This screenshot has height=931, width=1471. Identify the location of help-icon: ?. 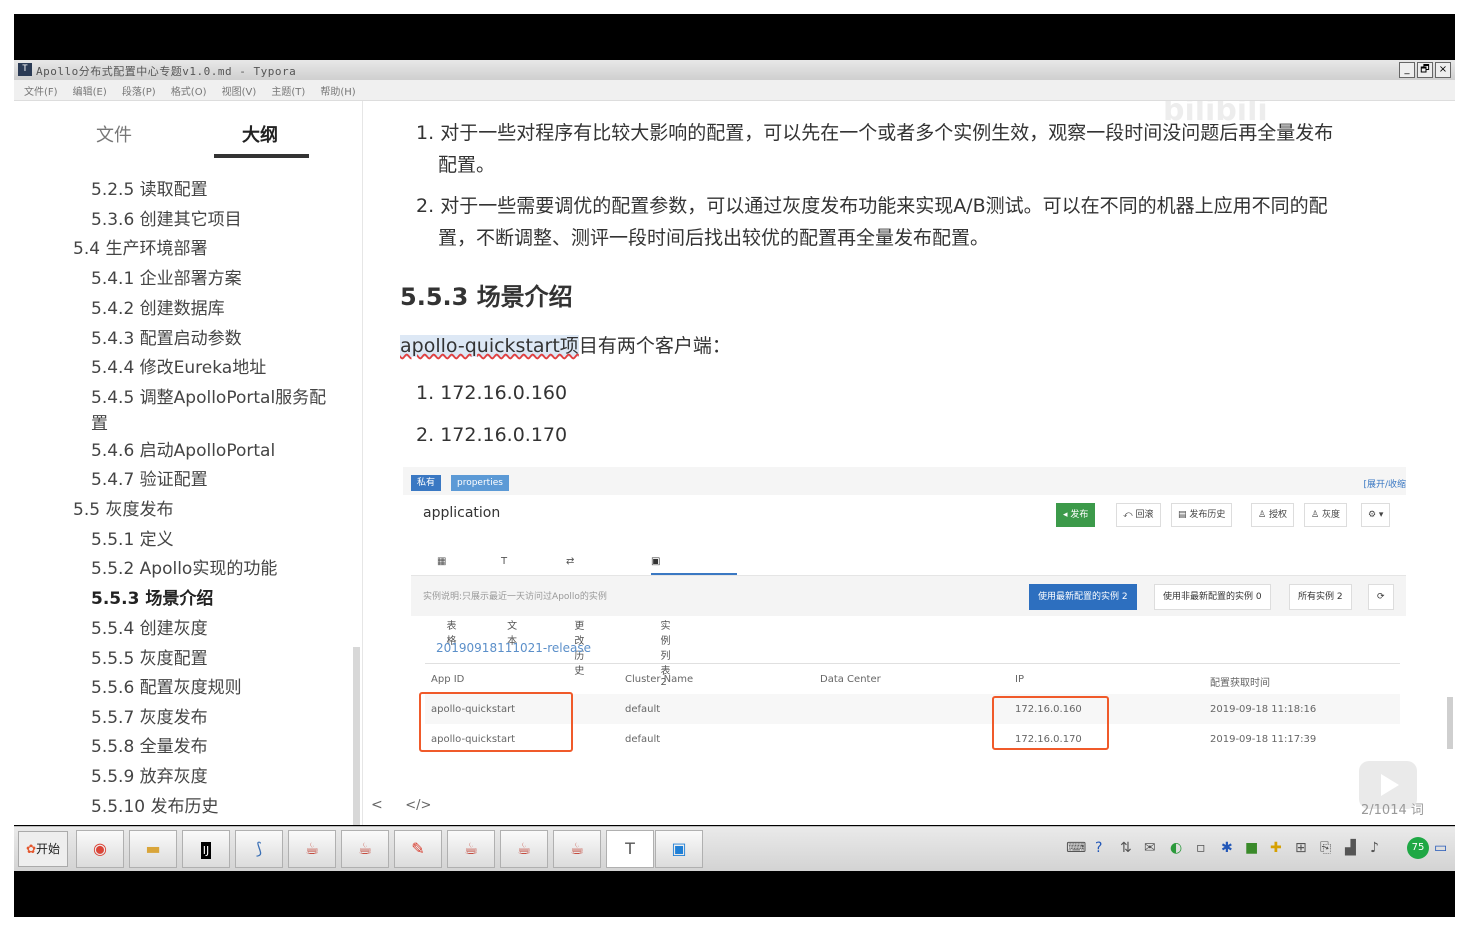
(1098, 848).